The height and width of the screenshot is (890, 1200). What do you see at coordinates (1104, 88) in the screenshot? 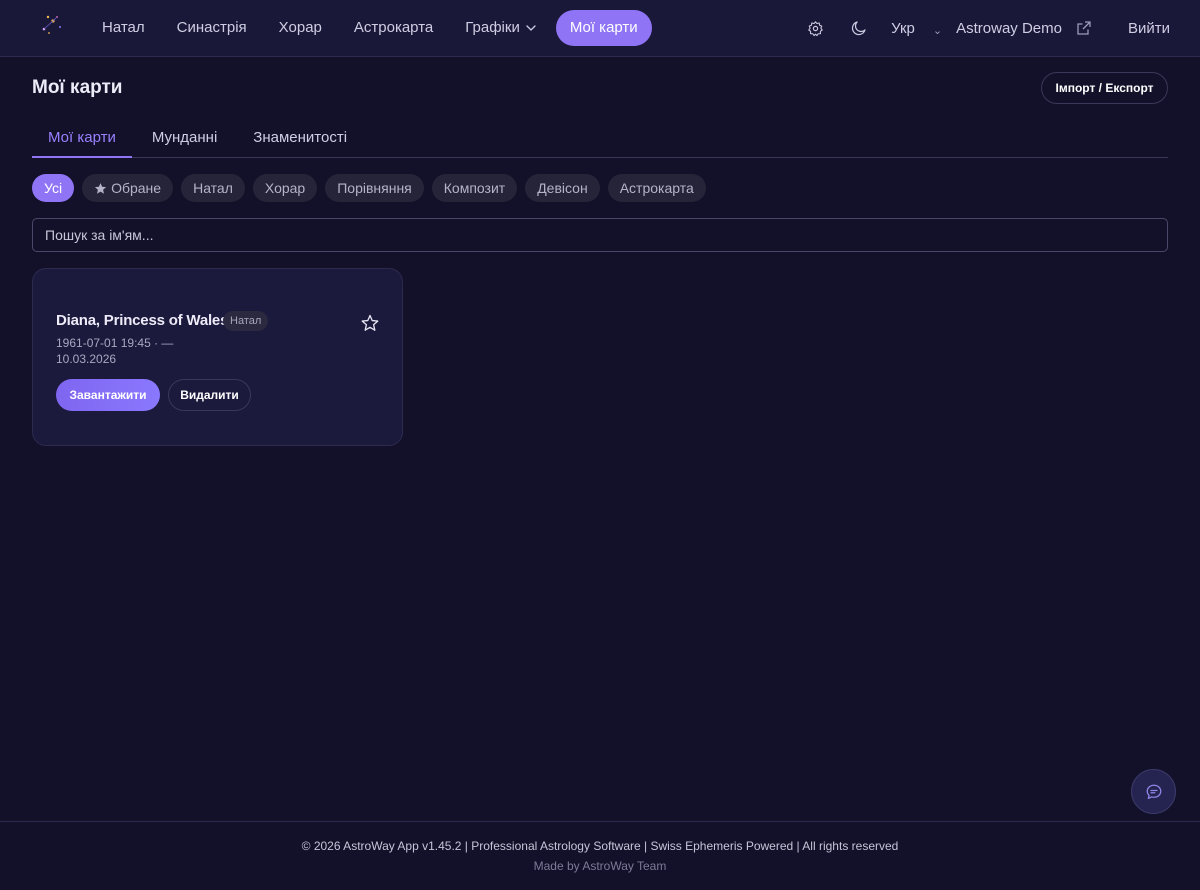
I see `import-export-button: Імпорт / Експорт` at bounding box center [1104, 88].